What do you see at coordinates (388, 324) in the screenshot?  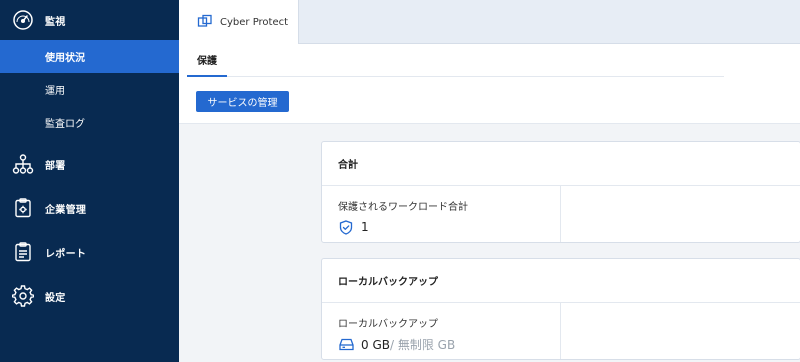 I see `local-backup-label: ローカルバックアップ` at bounding box center [388, 324].